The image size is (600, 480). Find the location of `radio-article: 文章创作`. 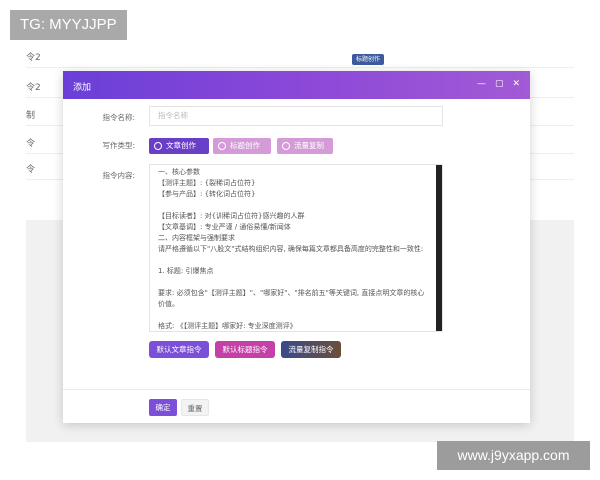

radio-article: 文章创作 is located at coordinates (179, 146).